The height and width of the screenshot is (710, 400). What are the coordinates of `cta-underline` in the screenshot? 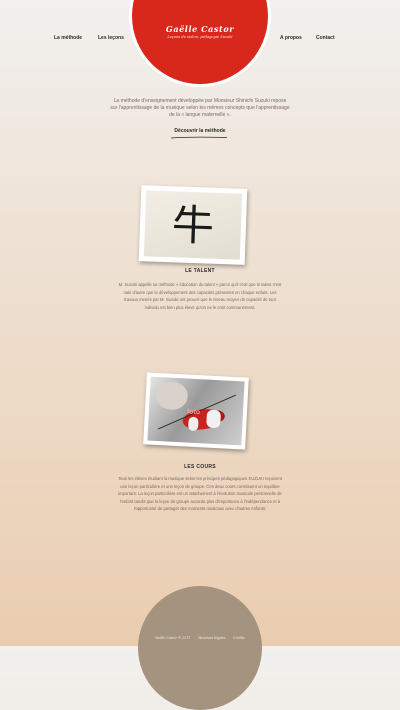 It's located at (199, 137).